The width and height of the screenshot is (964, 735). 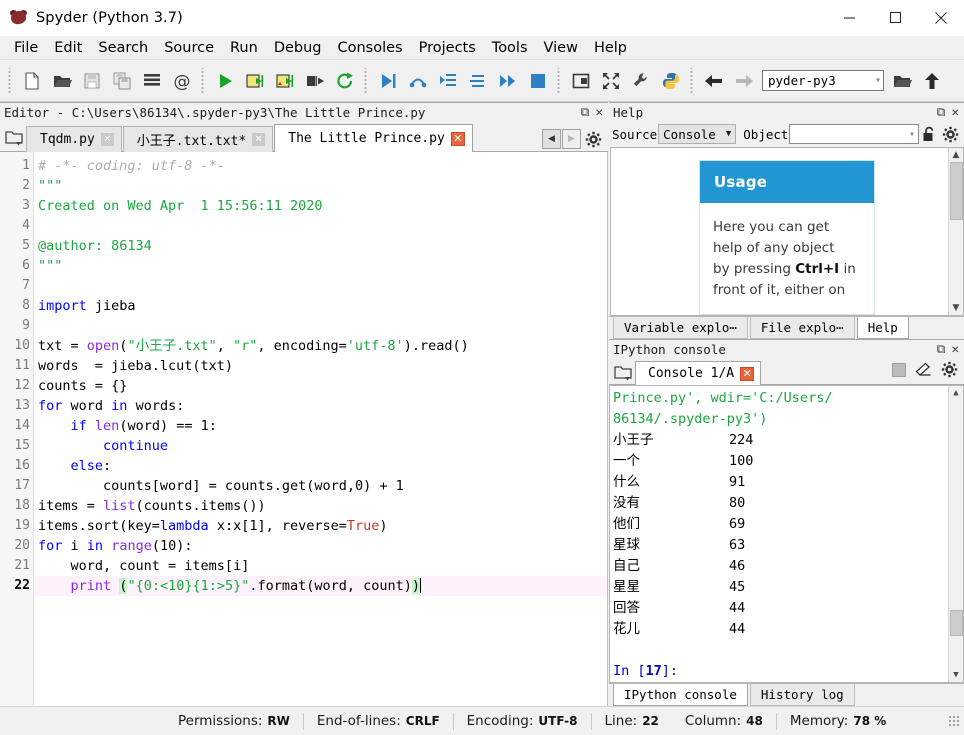 What do you see at coordinates (285, 81) in the screenshot?
I see `run-cell-advance-icon` at bounding box center [285, 81].